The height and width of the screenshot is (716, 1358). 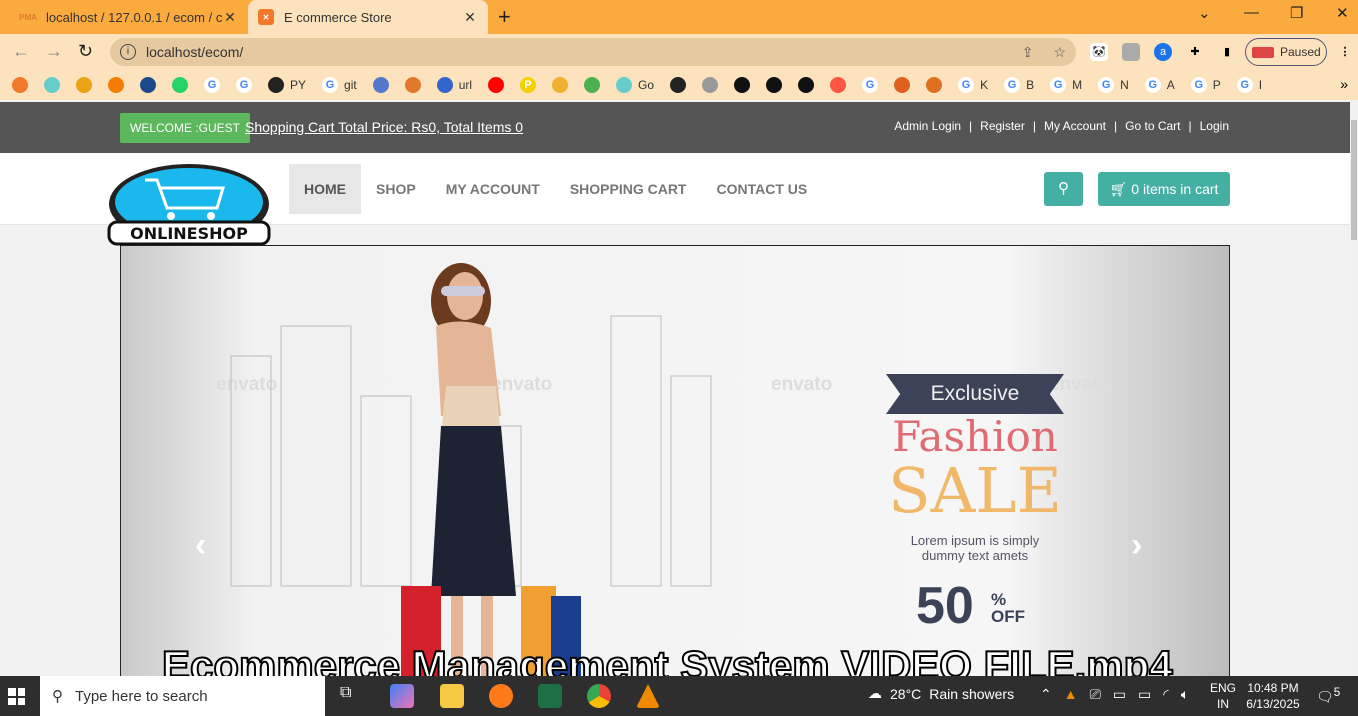 What do you see at coordinates (200, 545) in the screenshot?
I see `carousel-prev-icon: ‹` at bounding box center [200, 545].